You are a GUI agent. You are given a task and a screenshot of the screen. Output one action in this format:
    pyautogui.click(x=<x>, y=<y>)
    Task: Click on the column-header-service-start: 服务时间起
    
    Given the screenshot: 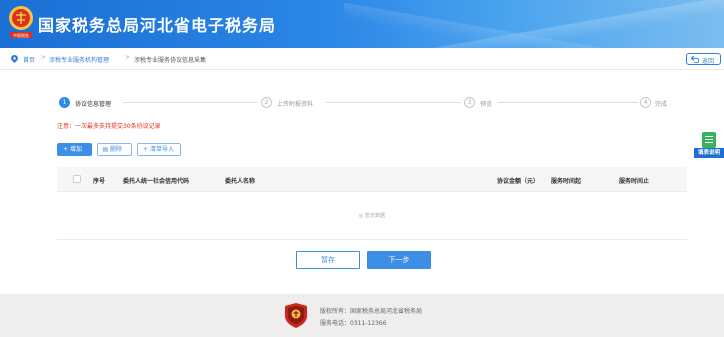 What is the action you would take?
    pyautogui.click(x=566, y=181)
    